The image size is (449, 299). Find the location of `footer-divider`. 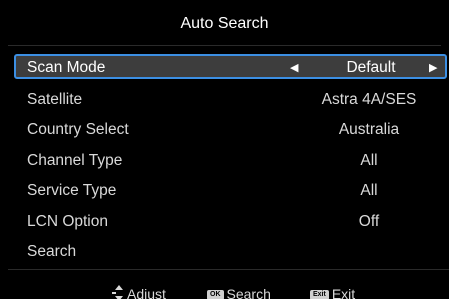

footer-divider is located at coordinates (228, 269).